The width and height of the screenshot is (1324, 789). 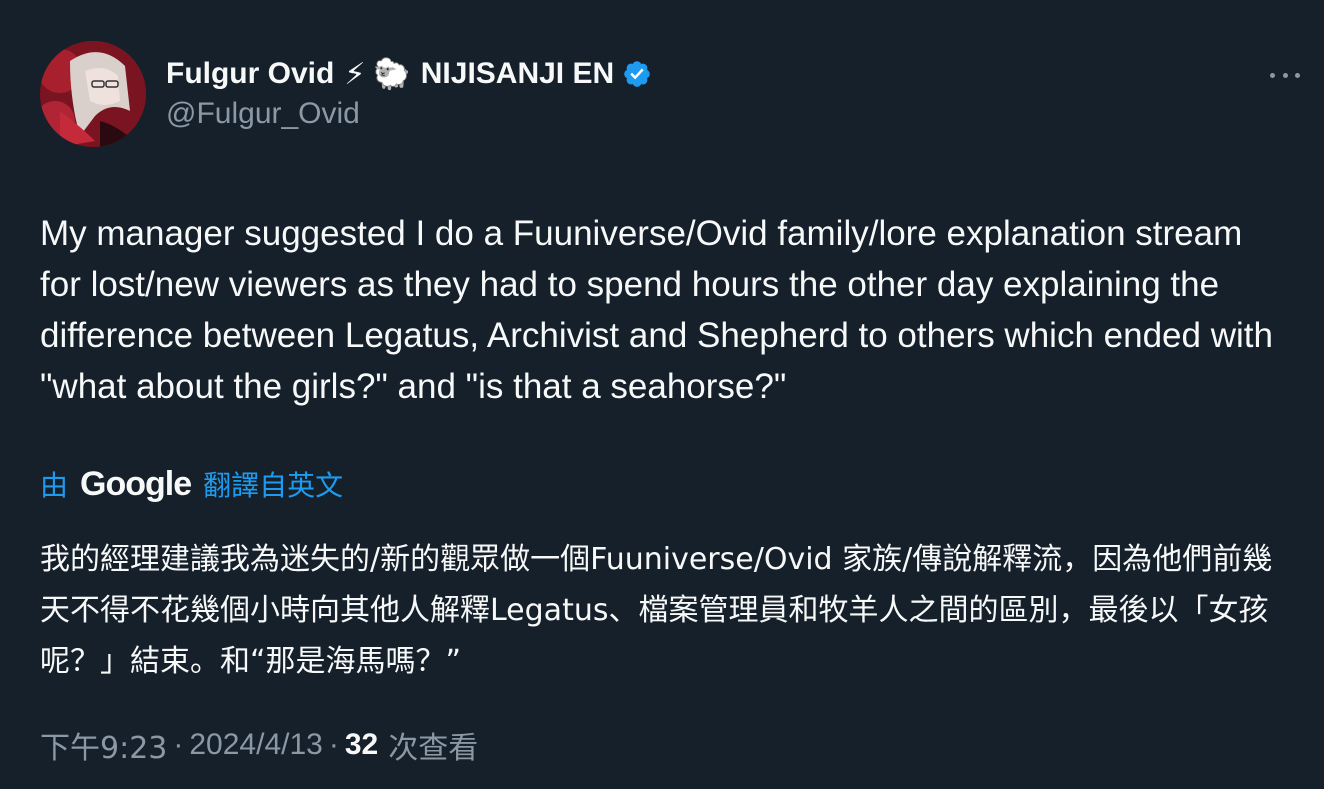 I want to click on more-horizontal-icon, so click(x=1285, y=75).